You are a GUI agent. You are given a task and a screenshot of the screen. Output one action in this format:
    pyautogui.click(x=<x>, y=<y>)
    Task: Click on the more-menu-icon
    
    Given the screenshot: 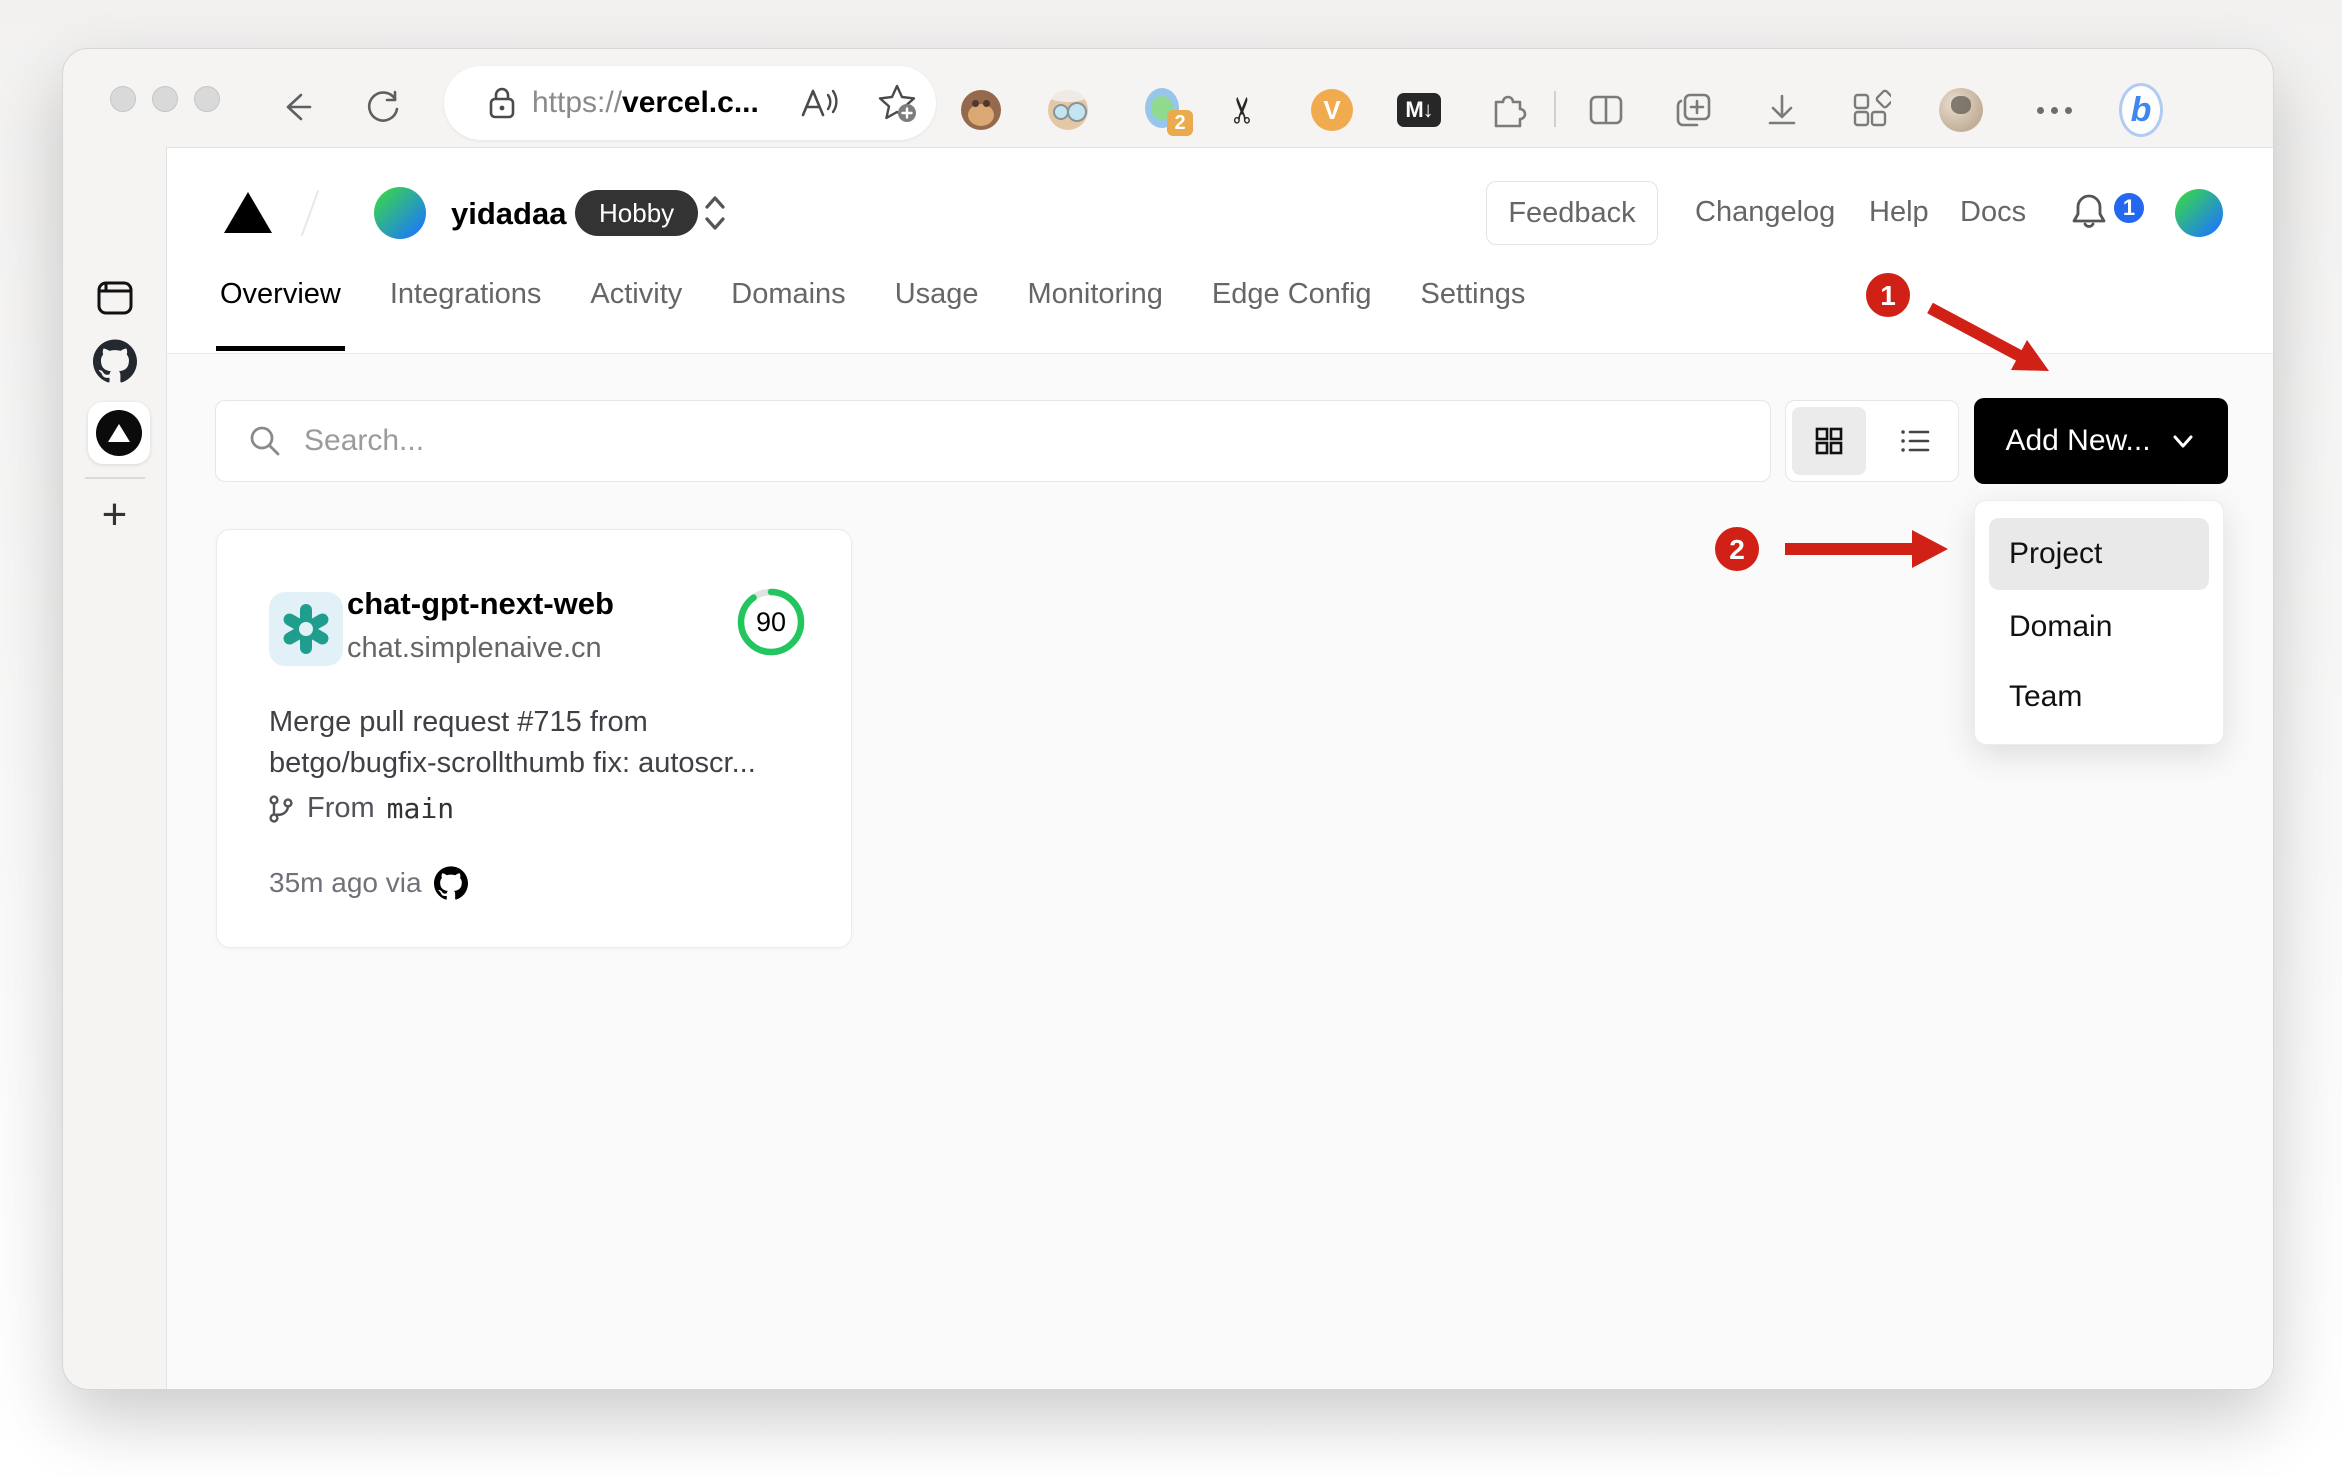 What is the action you would take?
    pyautogui.click(x=2054, y=110)
    